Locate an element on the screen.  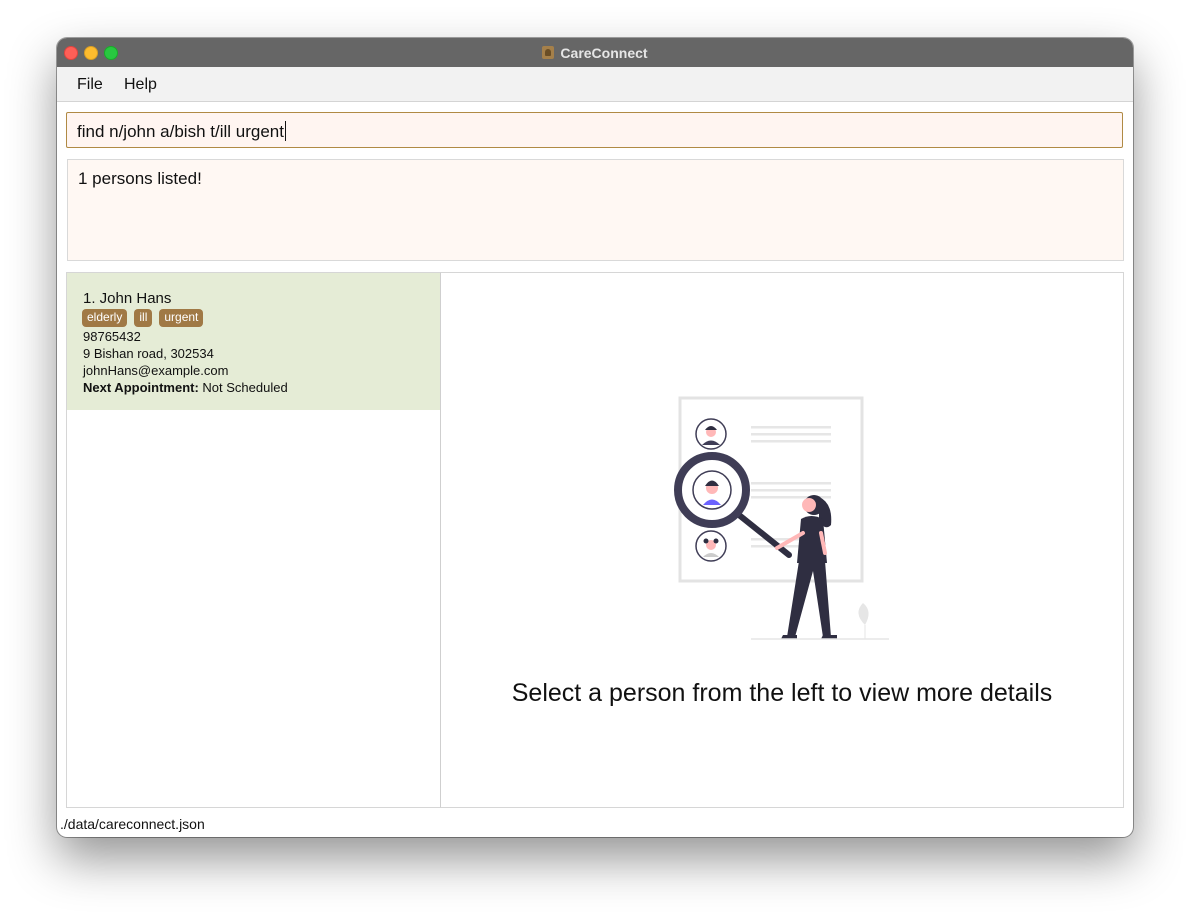
command-input: find n/john a/bish t/ill urgent is located at coordinates (594, 130).